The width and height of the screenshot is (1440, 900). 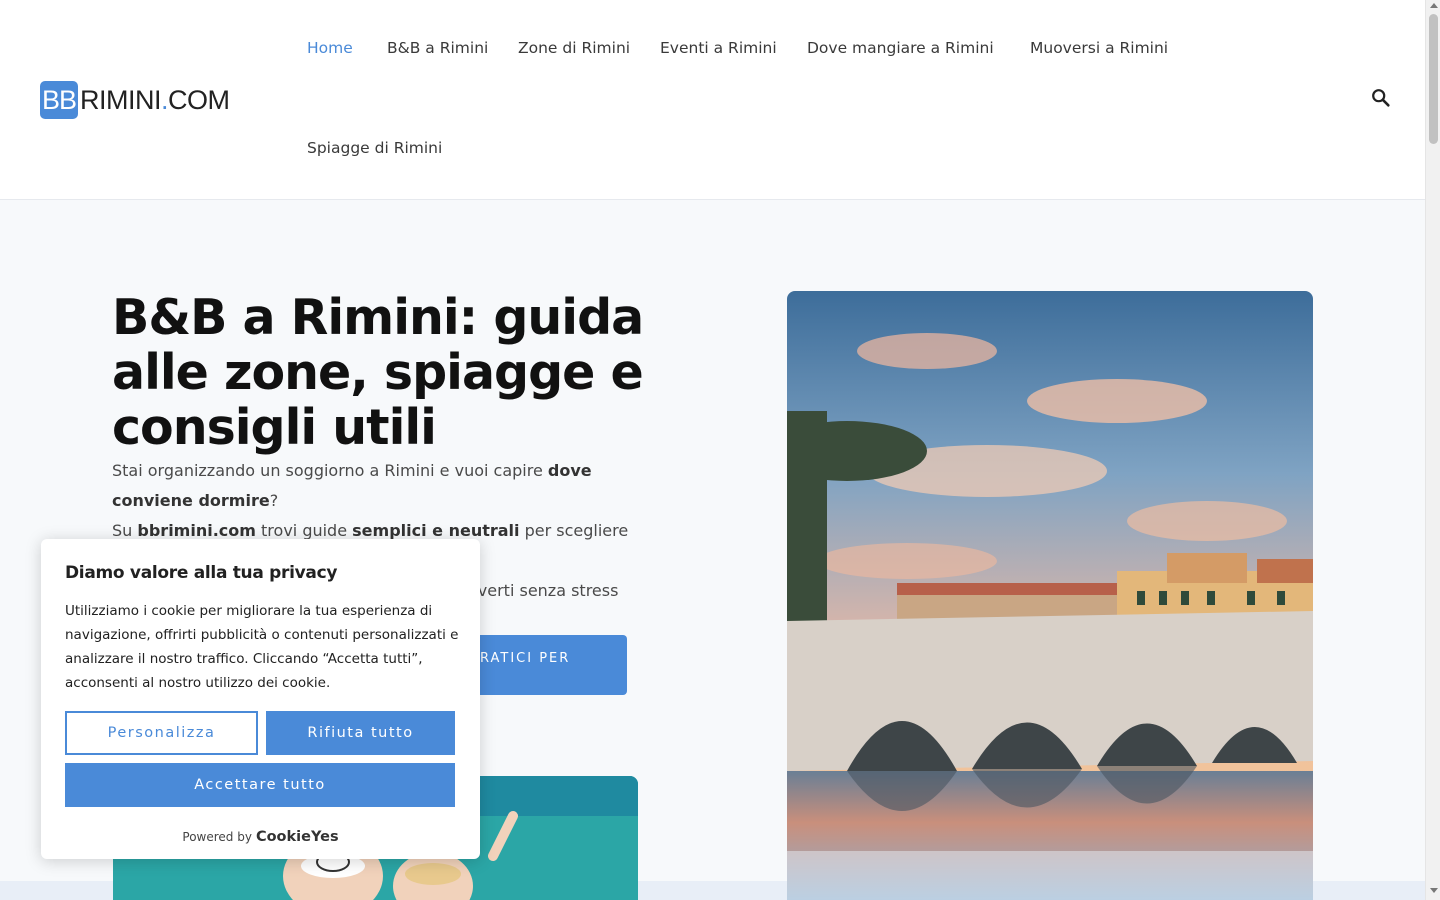 What do you see at coordinates (1099, 48) in the screenshot?
I see `nav-muoversi: Muoversi a Rimini` at bounding box center [1099, 48].